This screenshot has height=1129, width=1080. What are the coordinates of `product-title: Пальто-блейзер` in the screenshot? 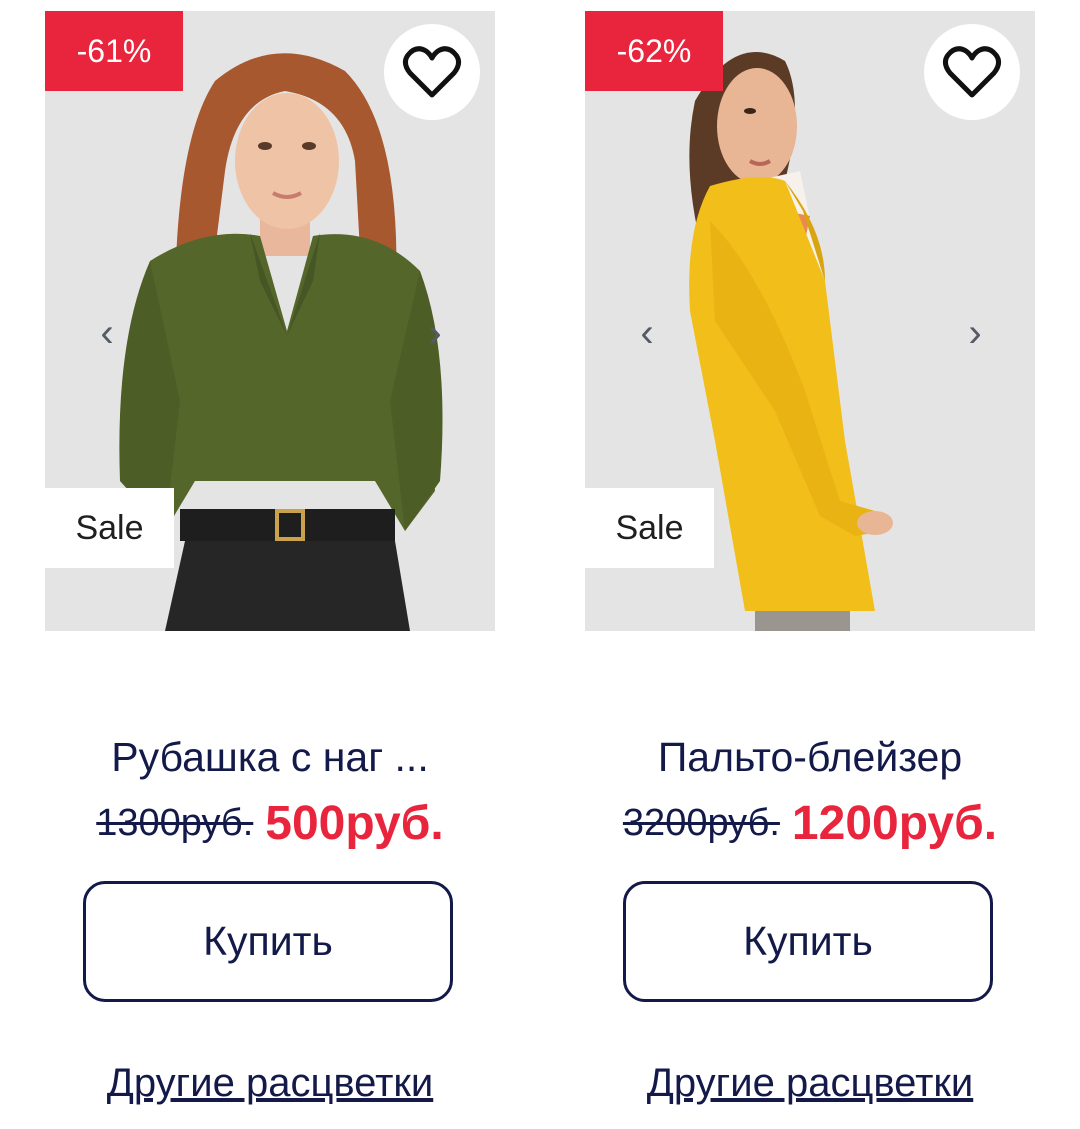 It's located at (810, 757).